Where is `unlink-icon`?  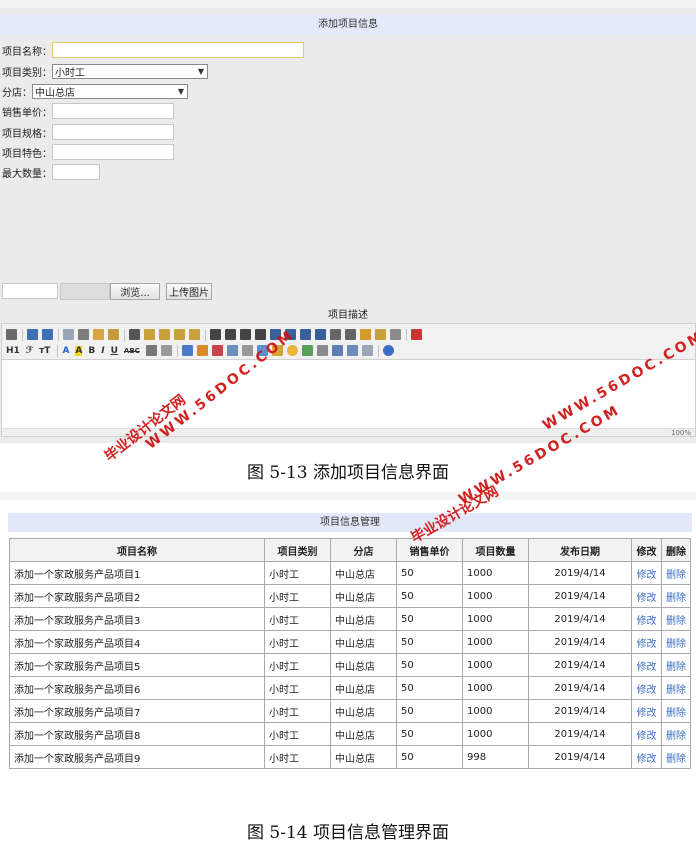
unlink-icon is located at coordinates (367, 350).